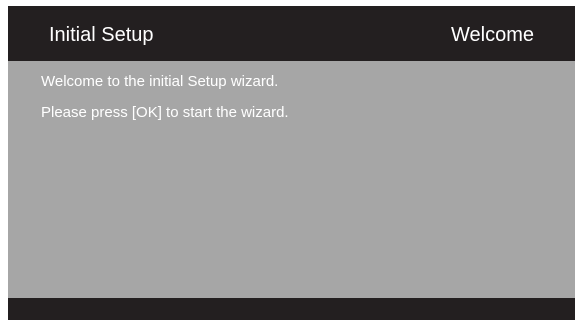 The image size is (577, 320). What do you see at coordinates (101, 35) in the screenshot?
I see `page-title: Initial Setup` at bounding box center [101, 35].